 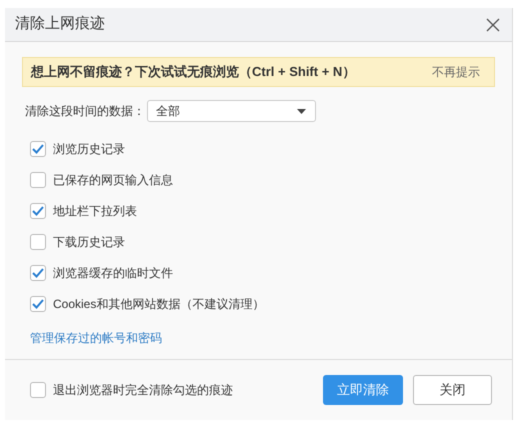 What do you see at coordinates (89, 149) in the screenshot?
I see `option-label: 浏览历史记录` at bounding box center [89, 149].